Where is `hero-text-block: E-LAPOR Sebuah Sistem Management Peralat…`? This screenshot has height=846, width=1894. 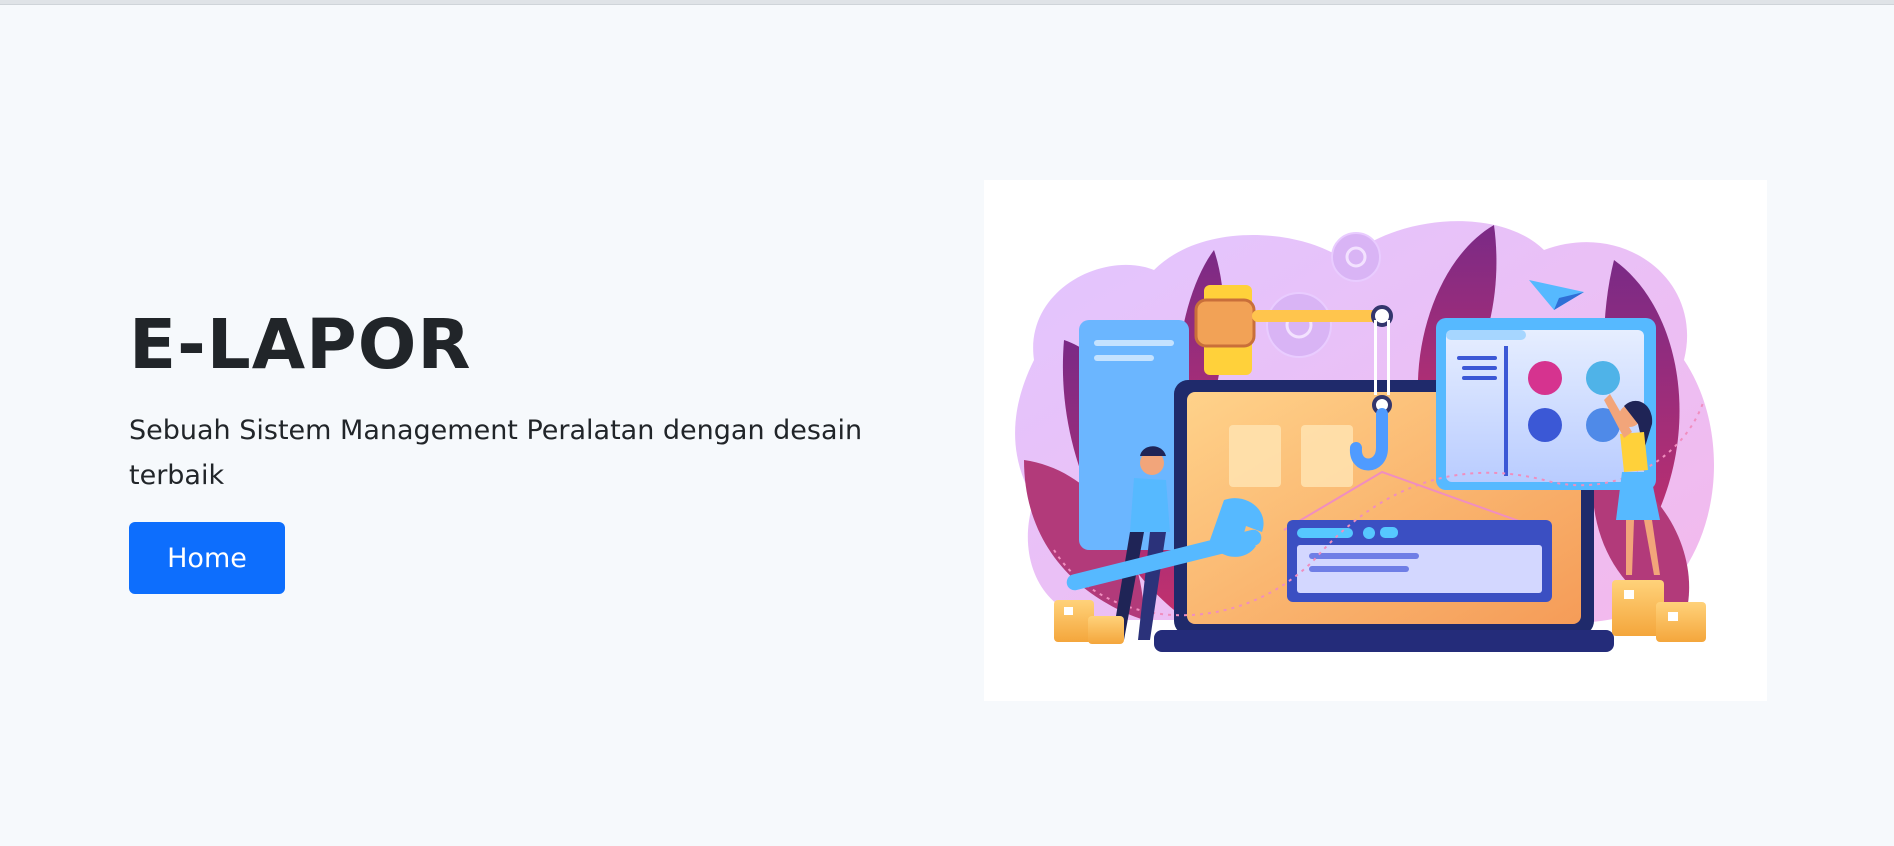 hero-text-block: E-LAPOR Sebuah Sistem Management Peralat… is located at coordinates (529, 447).